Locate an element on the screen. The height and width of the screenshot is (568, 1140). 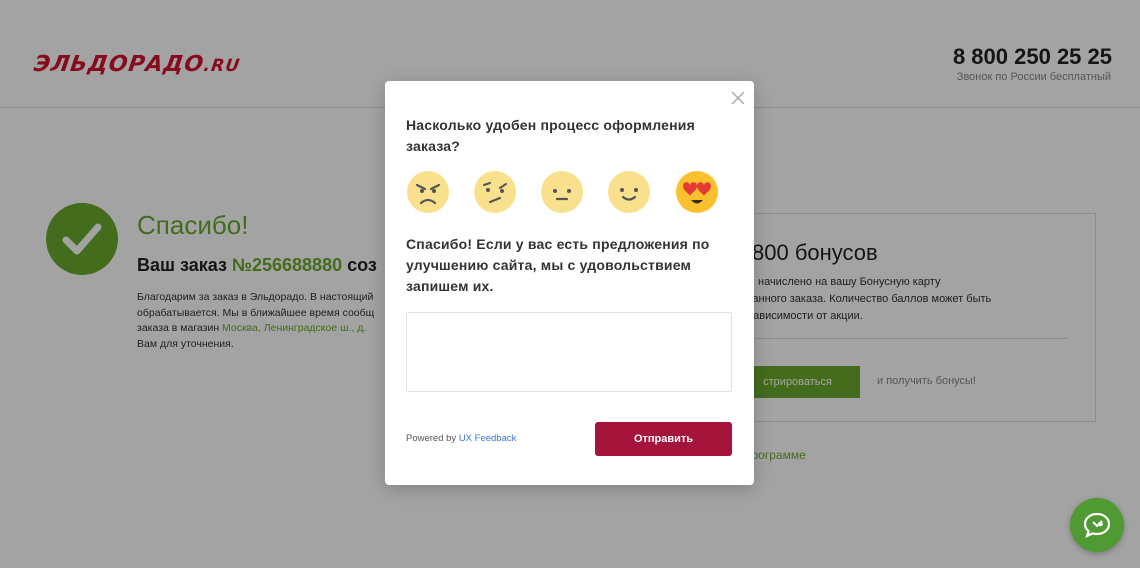
close-icon is located at coordinates (738, 98).